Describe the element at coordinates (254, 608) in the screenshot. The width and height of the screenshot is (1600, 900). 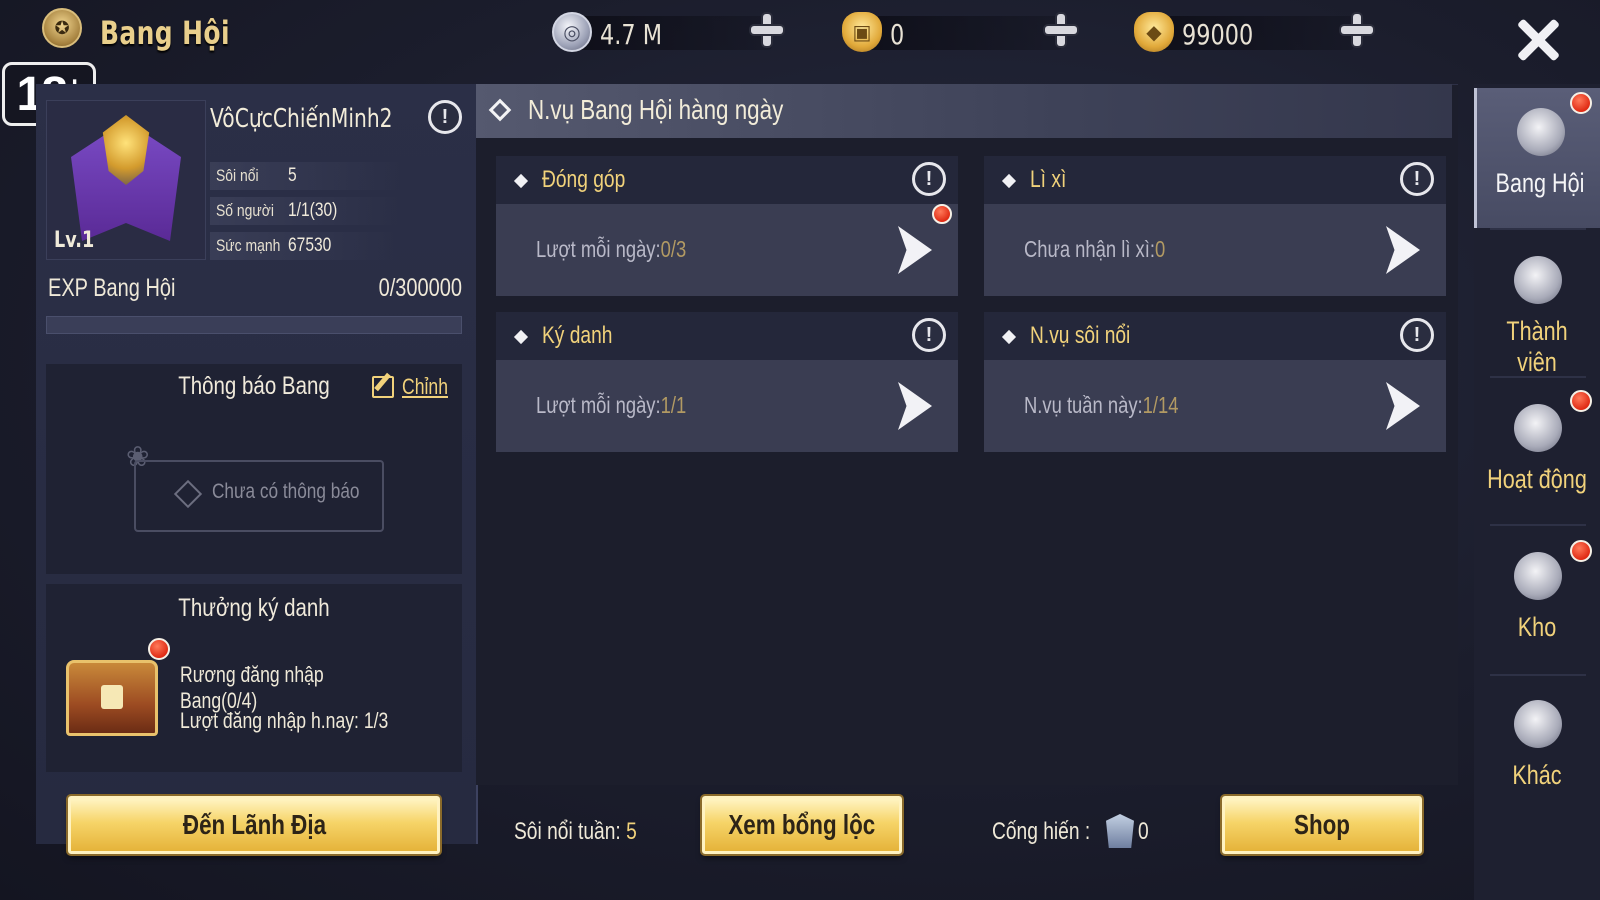
I see `reward-title: Thưởng ký danh` at that location.